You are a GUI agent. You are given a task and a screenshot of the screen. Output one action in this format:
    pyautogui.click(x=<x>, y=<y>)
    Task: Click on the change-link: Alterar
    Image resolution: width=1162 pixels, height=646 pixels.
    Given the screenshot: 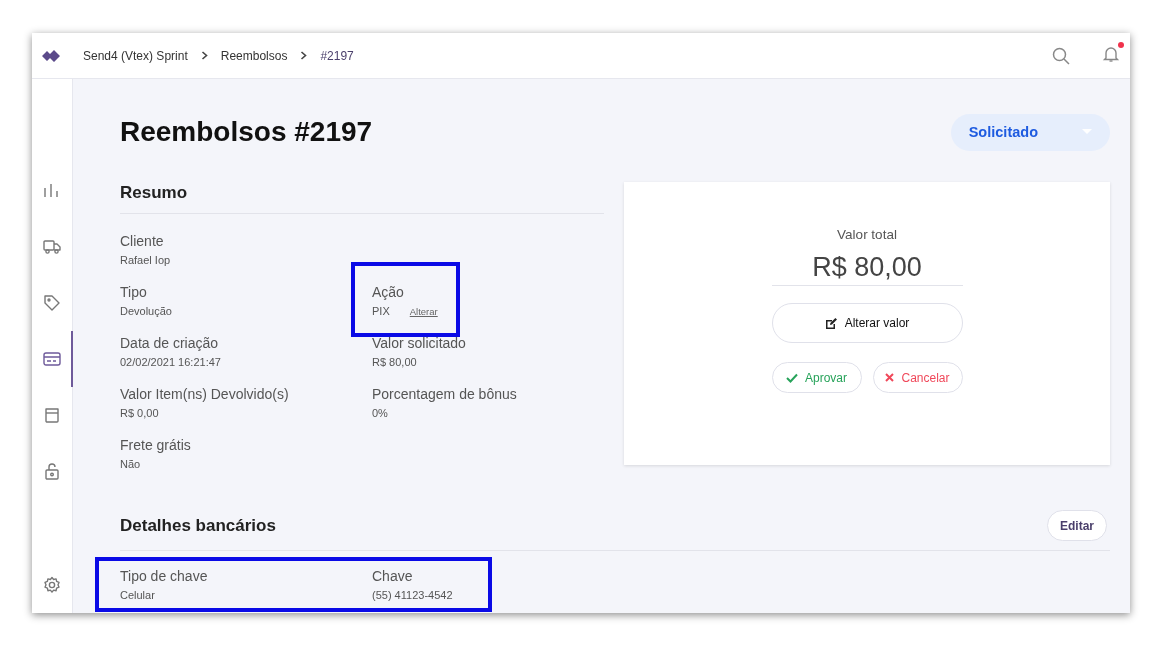 What is the action you would take?
    pyautogui.click(x=423, y=311)
    